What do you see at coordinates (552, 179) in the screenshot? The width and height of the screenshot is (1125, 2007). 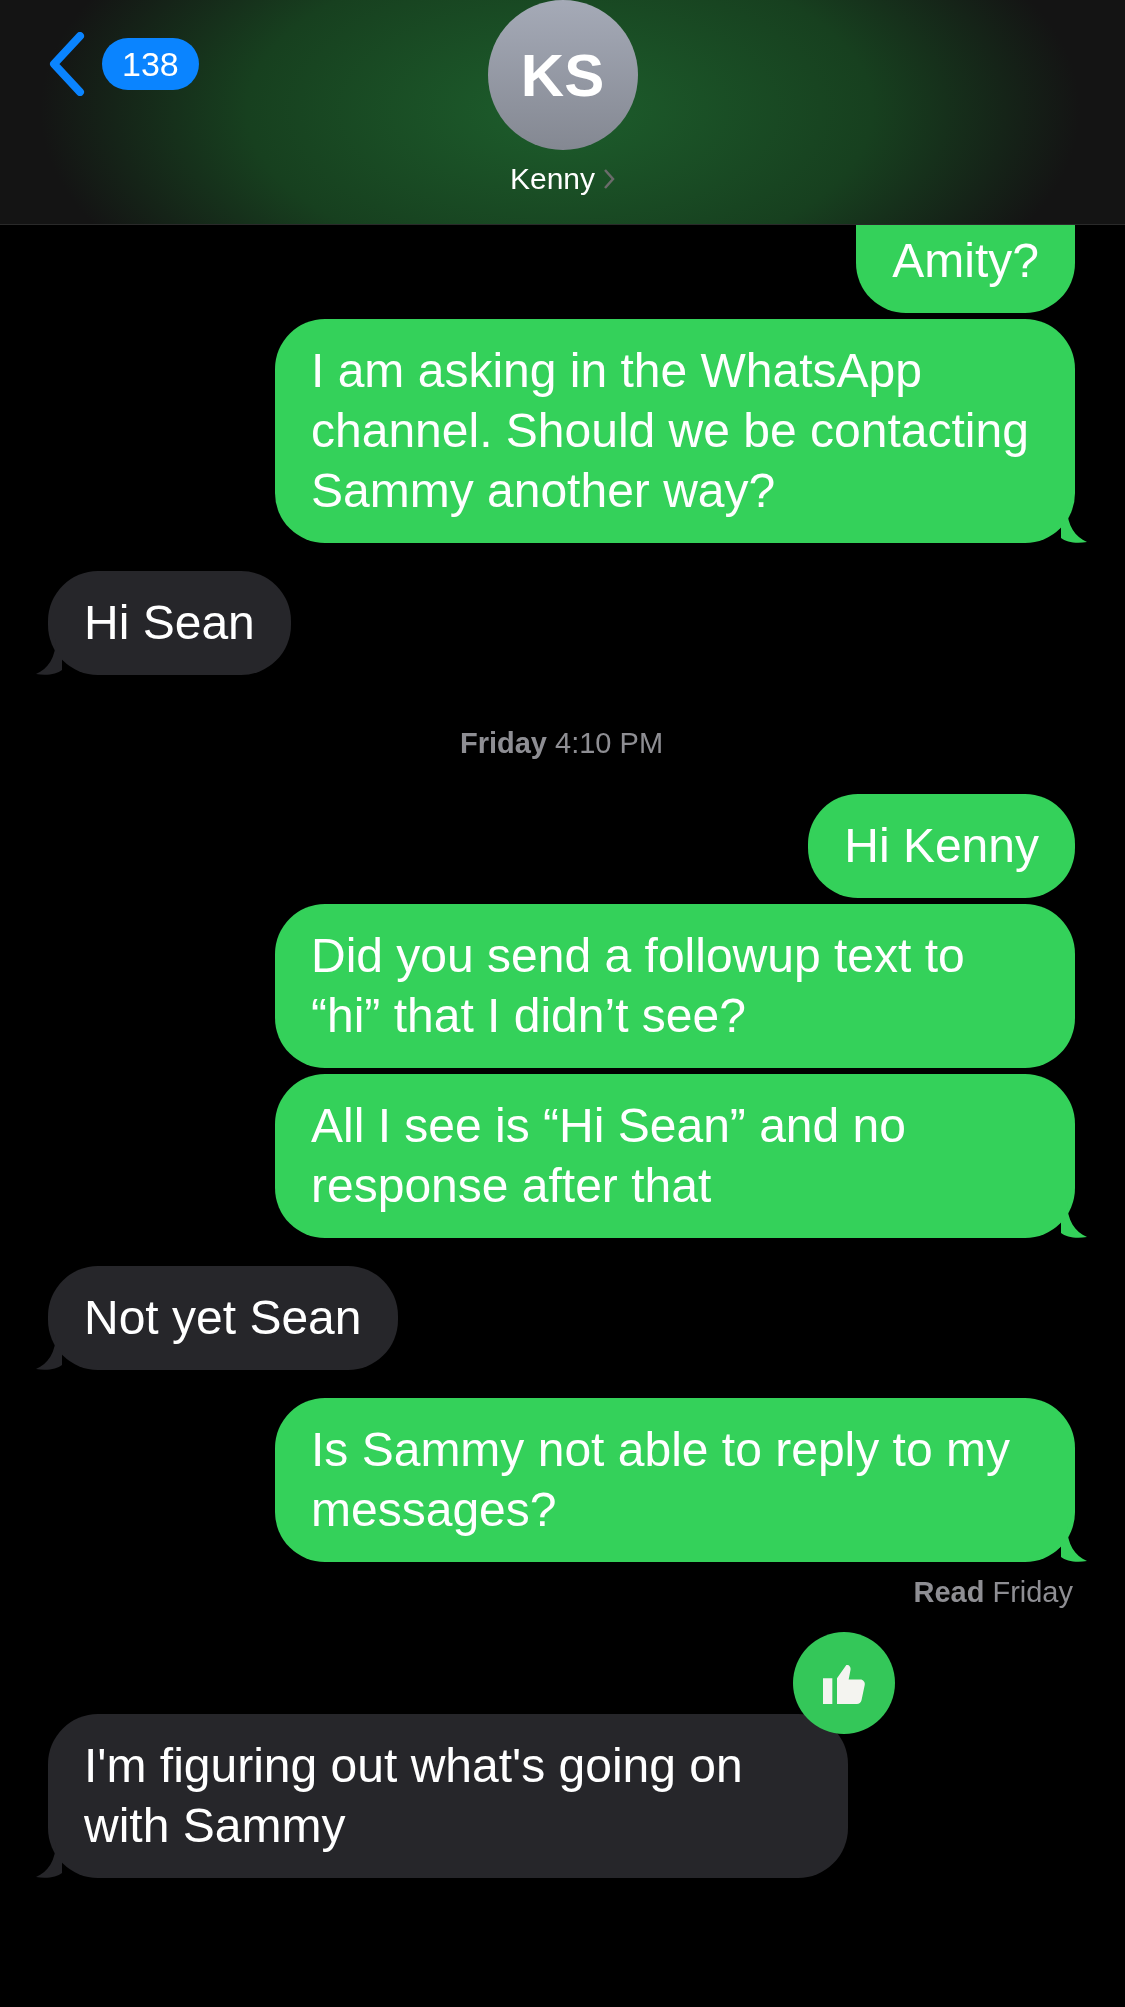 I see `contact-name: Kenny` at bounding box center [552, 179].